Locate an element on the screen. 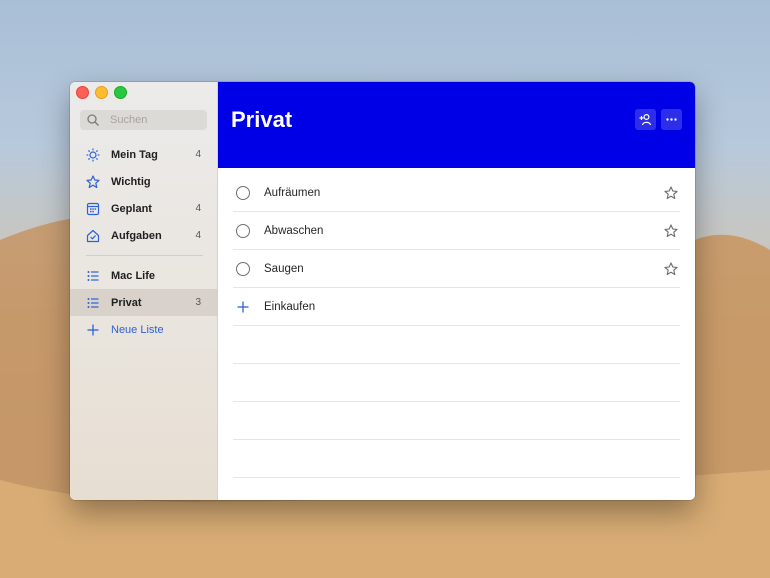 The image size is (770, 578). task-row: Abwaschen is located at coordinates (456, 231).